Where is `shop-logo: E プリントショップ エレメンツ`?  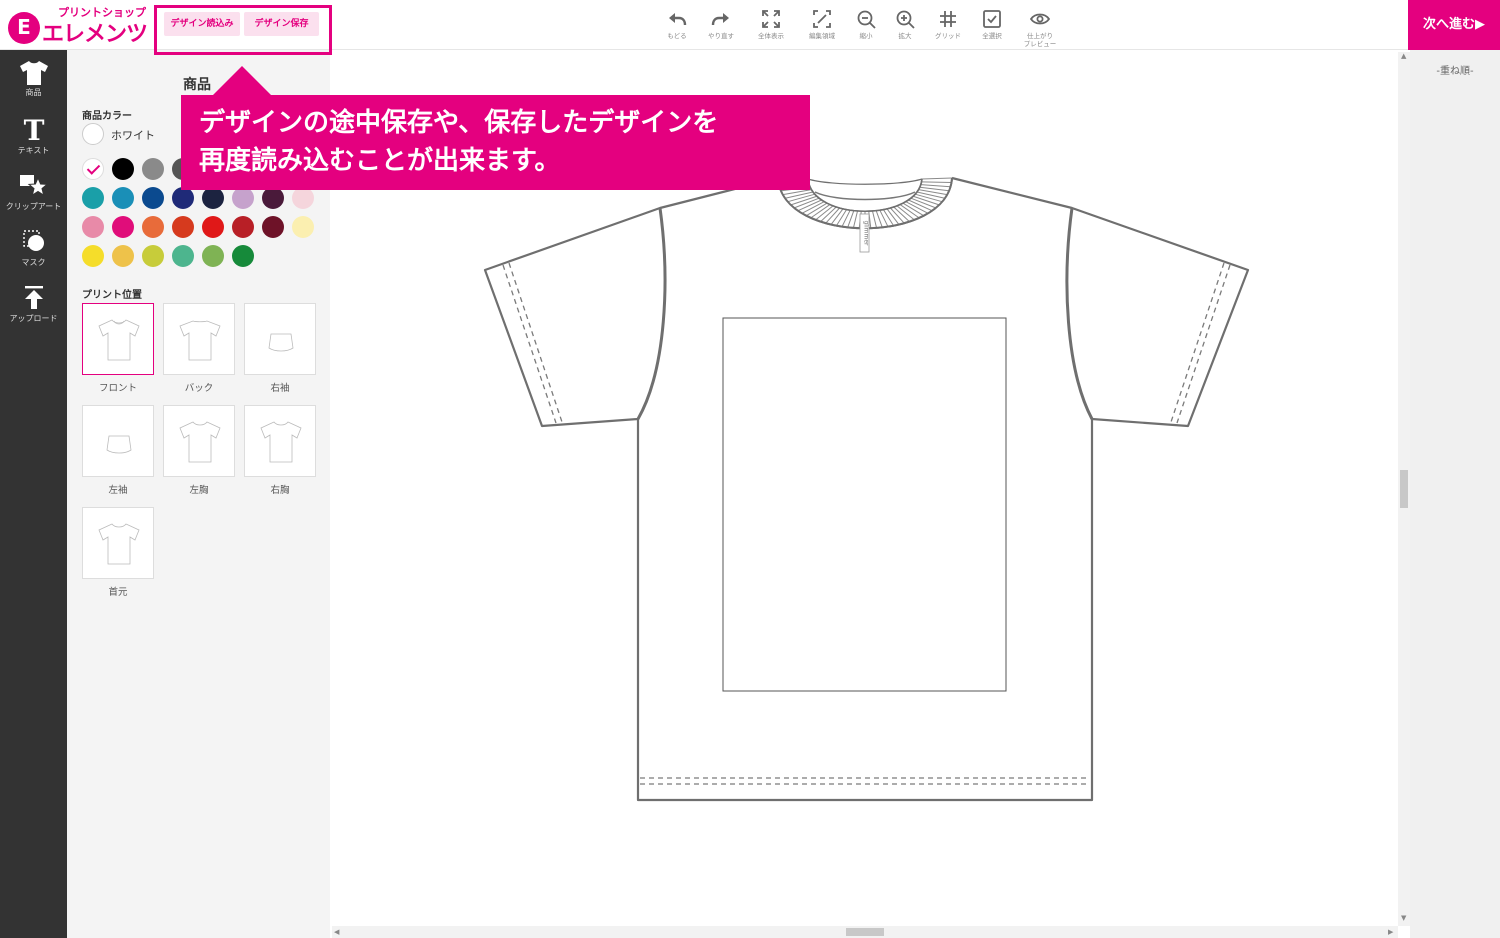
shop-logo: E プリントショップ エレメンツ is located at coordinates (81, 26).